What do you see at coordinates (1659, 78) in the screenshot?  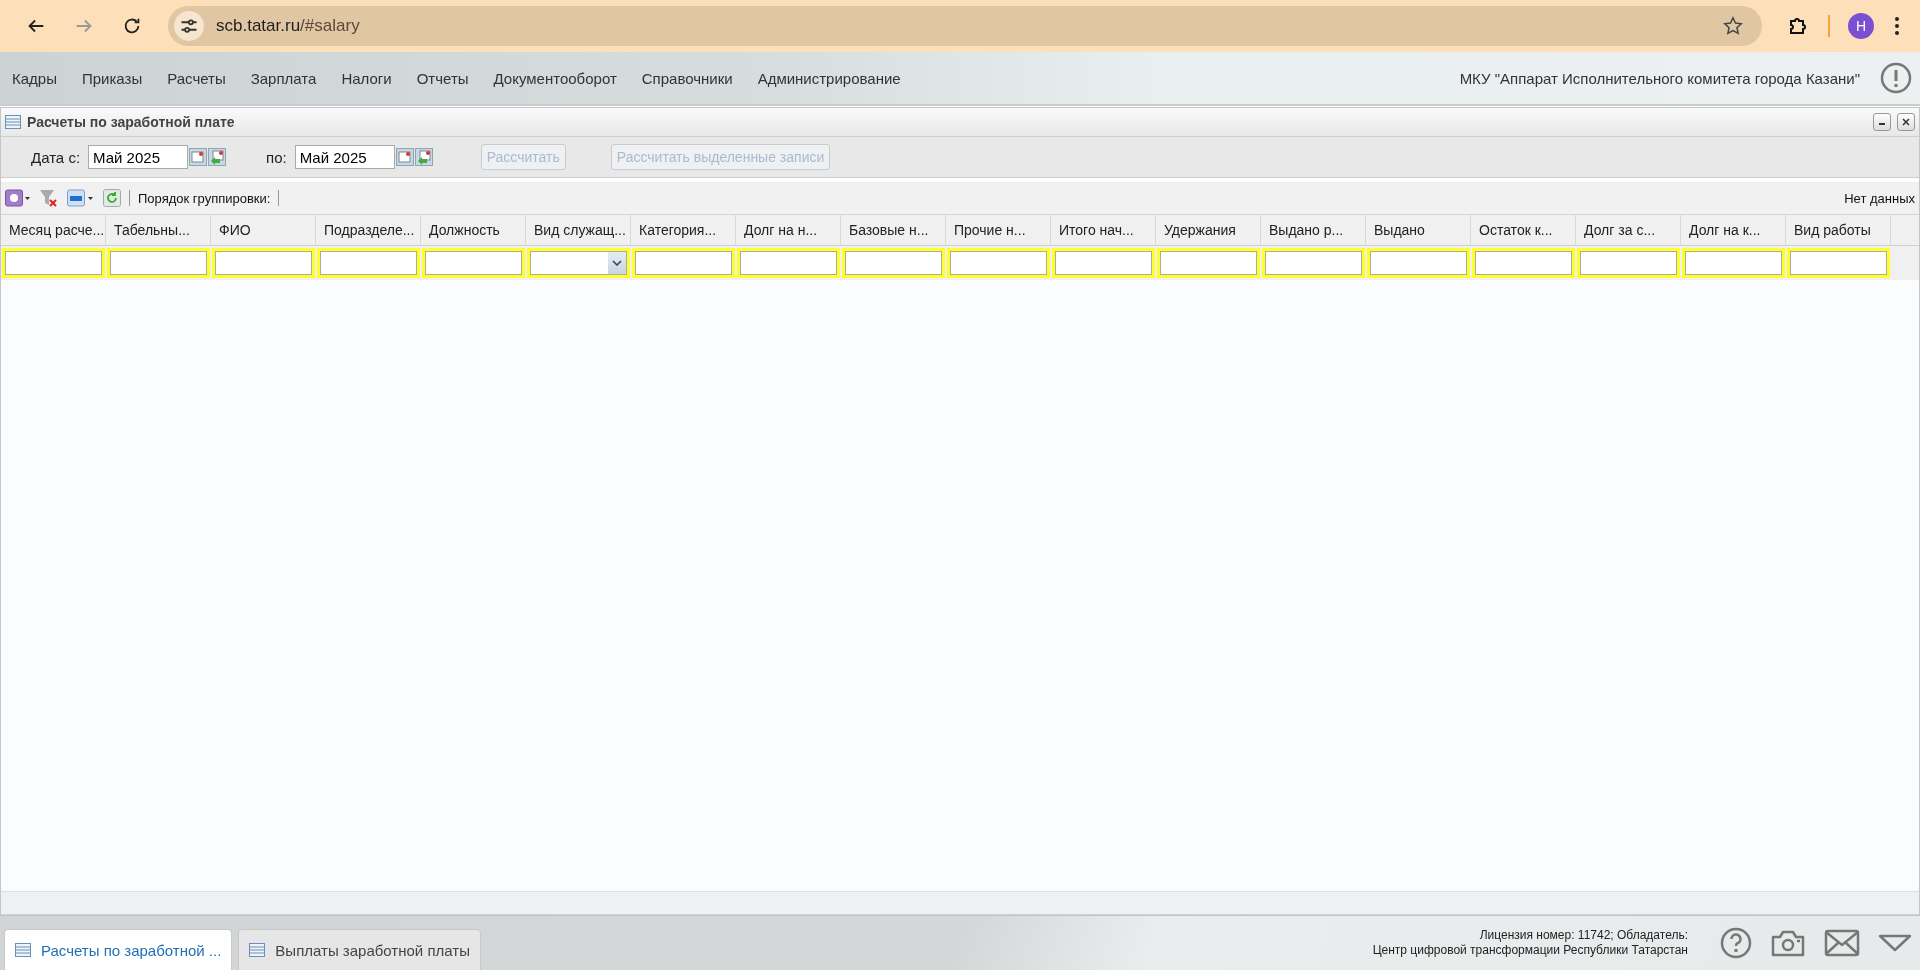 I see `organization-name: МКУ "Аппарат Исполнительного комитета города Казани"` at bounding box center [1659, 78].